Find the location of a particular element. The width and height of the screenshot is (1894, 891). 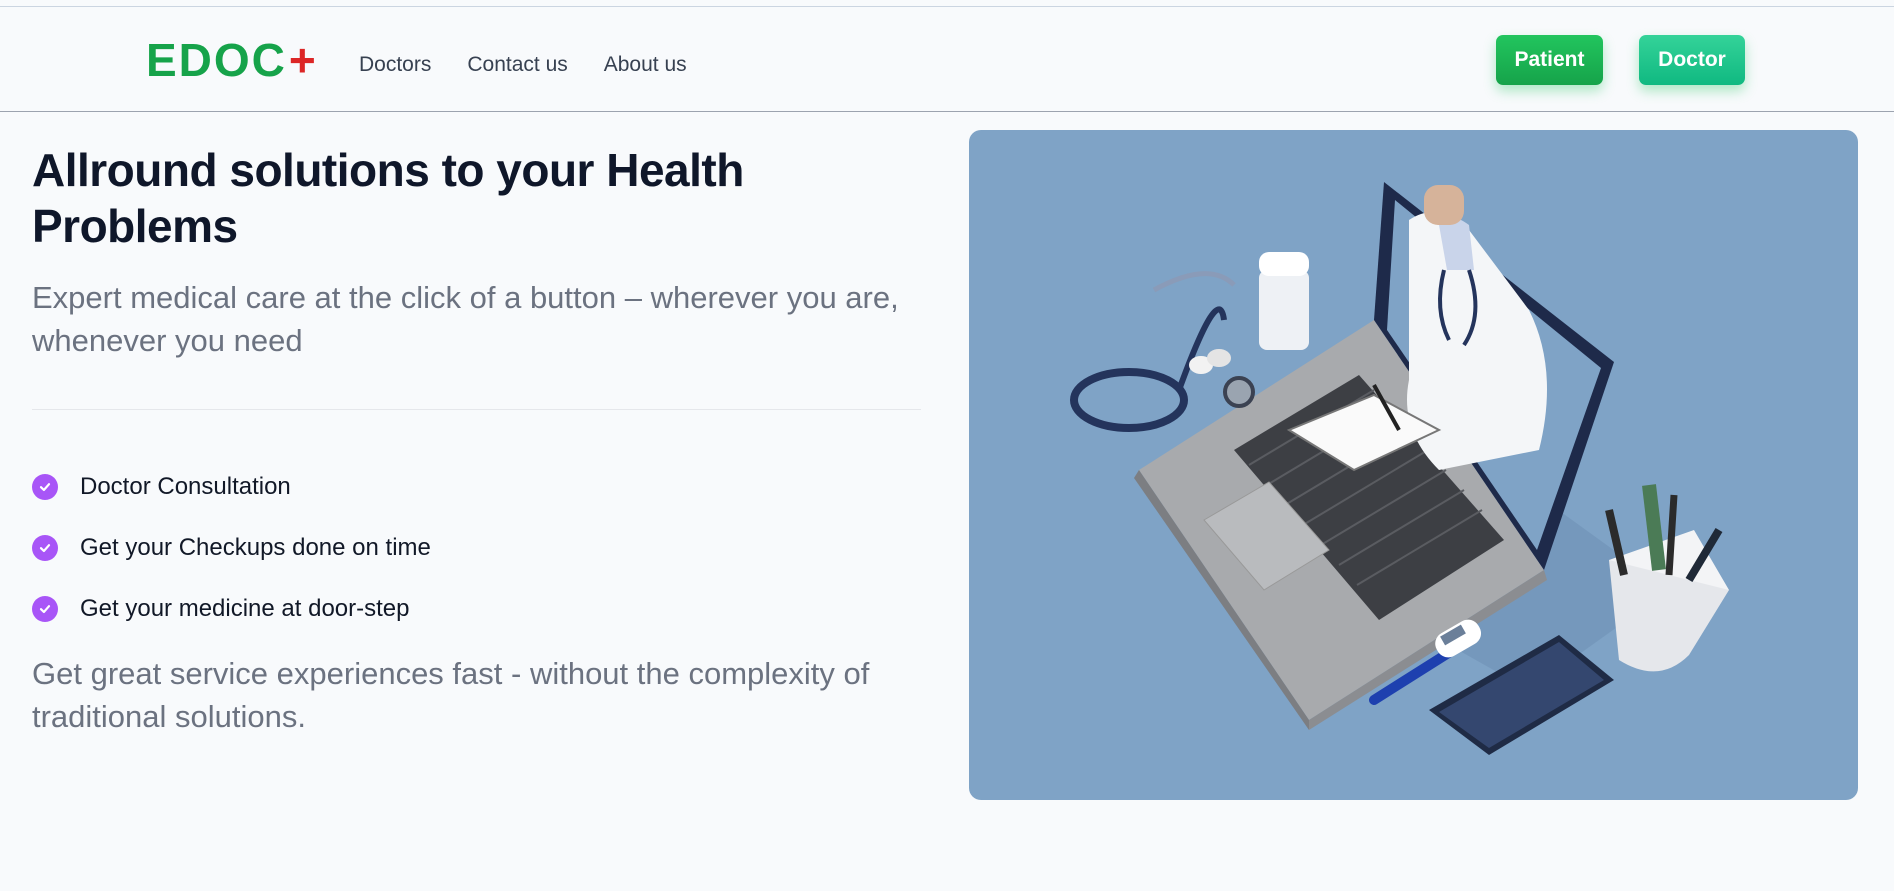

nav-links: Doctors Contact us About us is located at coordinates (523, 65).